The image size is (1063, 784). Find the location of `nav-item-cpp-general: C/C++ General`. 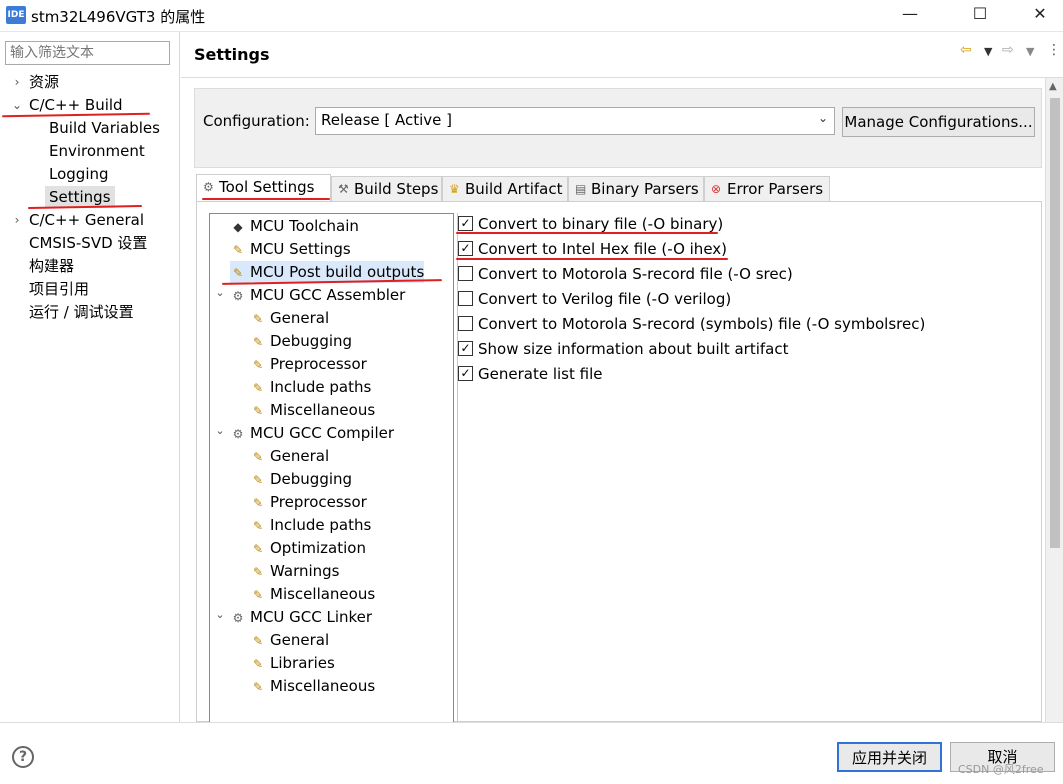

nav-item-cpp-general: C/C++ General is located at coordinates (86, 220).